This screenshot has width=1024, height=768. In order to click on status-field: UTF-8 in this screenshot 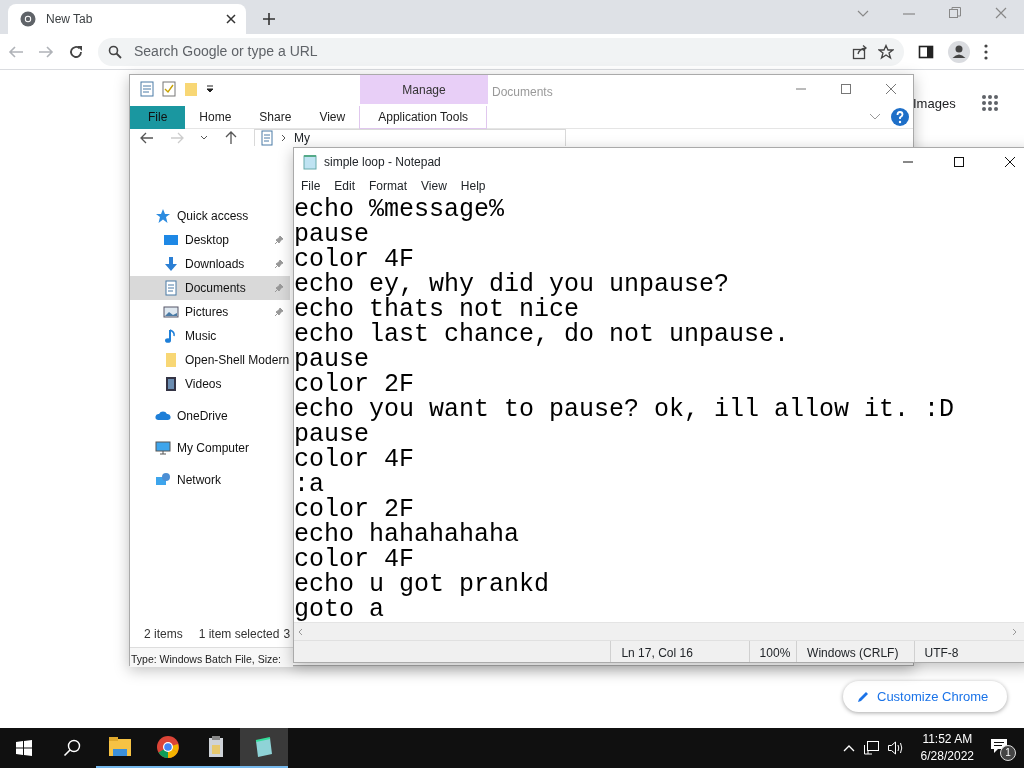, I will do `click(968, 651)`.